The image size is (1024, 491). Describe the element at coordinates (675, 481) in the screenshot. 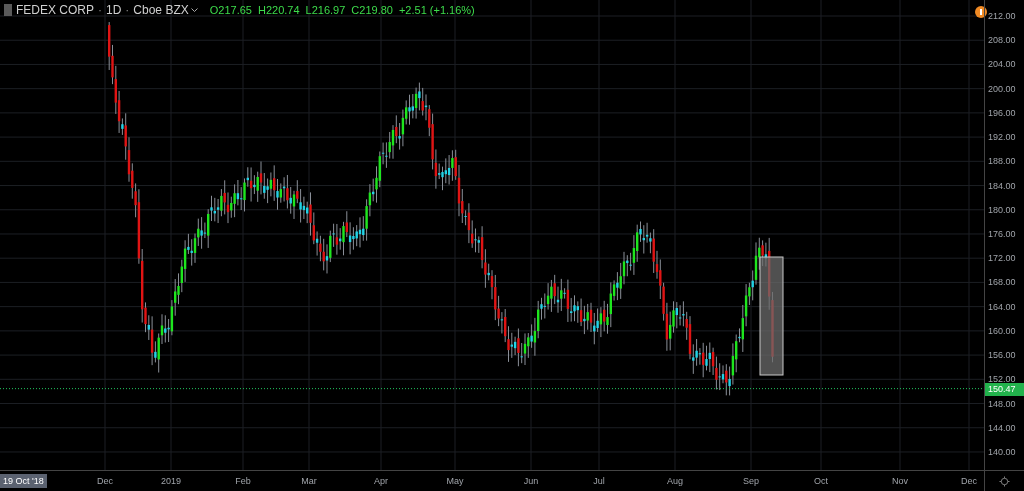

I see `time-tick-label: Aug` at that location.